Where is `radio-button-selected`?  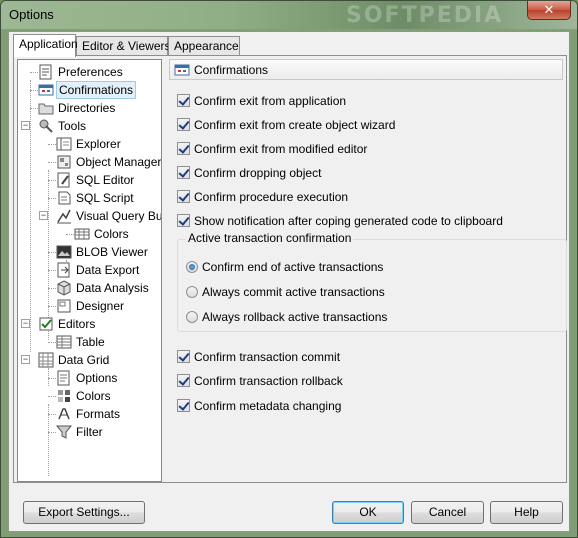 radio-button-selected is located at coordinates (192, 267).